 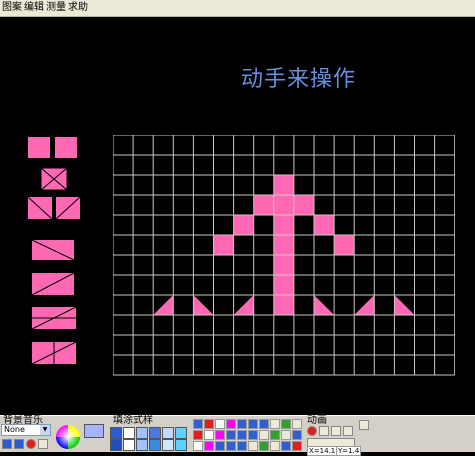 I want to click on anim-record-button, so click(x=312, y=431).